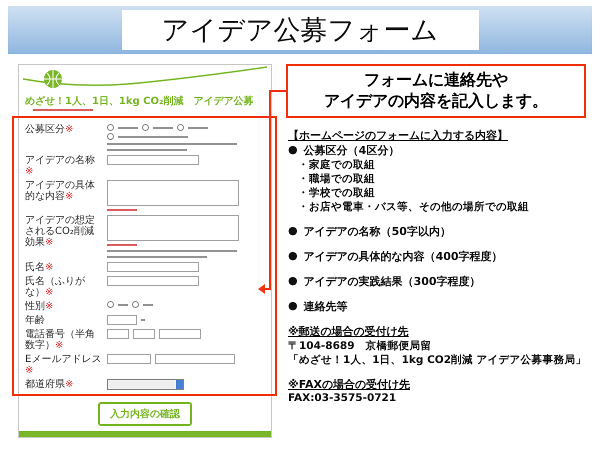 The height and width of the screenshot is (449, 600). What do you see at coordinates (349, 384) in the screenshot?
I see `section-heading: ※FAXの場合の受付け先` at bounding box center [349, 384].